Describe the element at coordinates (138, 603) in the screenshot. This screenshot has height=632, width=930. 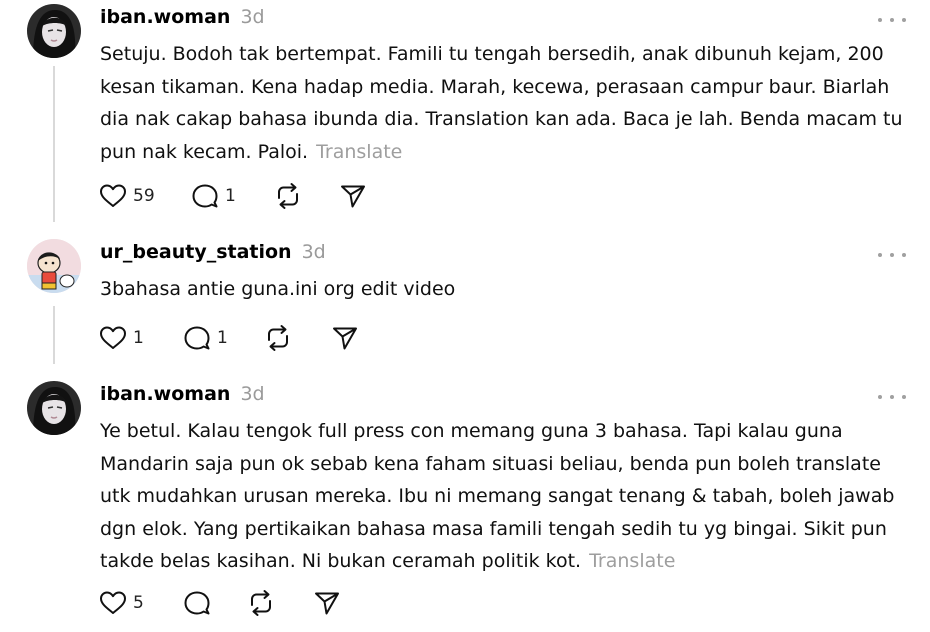
I see `like-count: 5` at that location.